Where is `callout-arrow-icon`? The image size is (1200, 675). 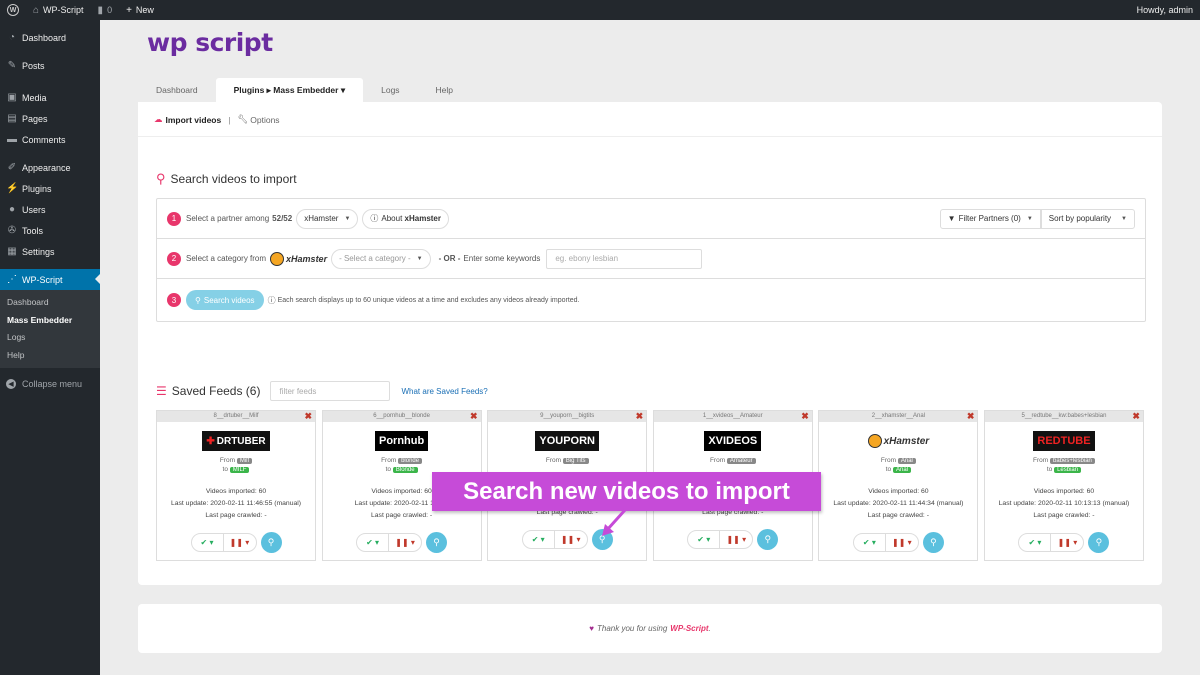 callout-arrow-icon is located at coordinates (614, 522).